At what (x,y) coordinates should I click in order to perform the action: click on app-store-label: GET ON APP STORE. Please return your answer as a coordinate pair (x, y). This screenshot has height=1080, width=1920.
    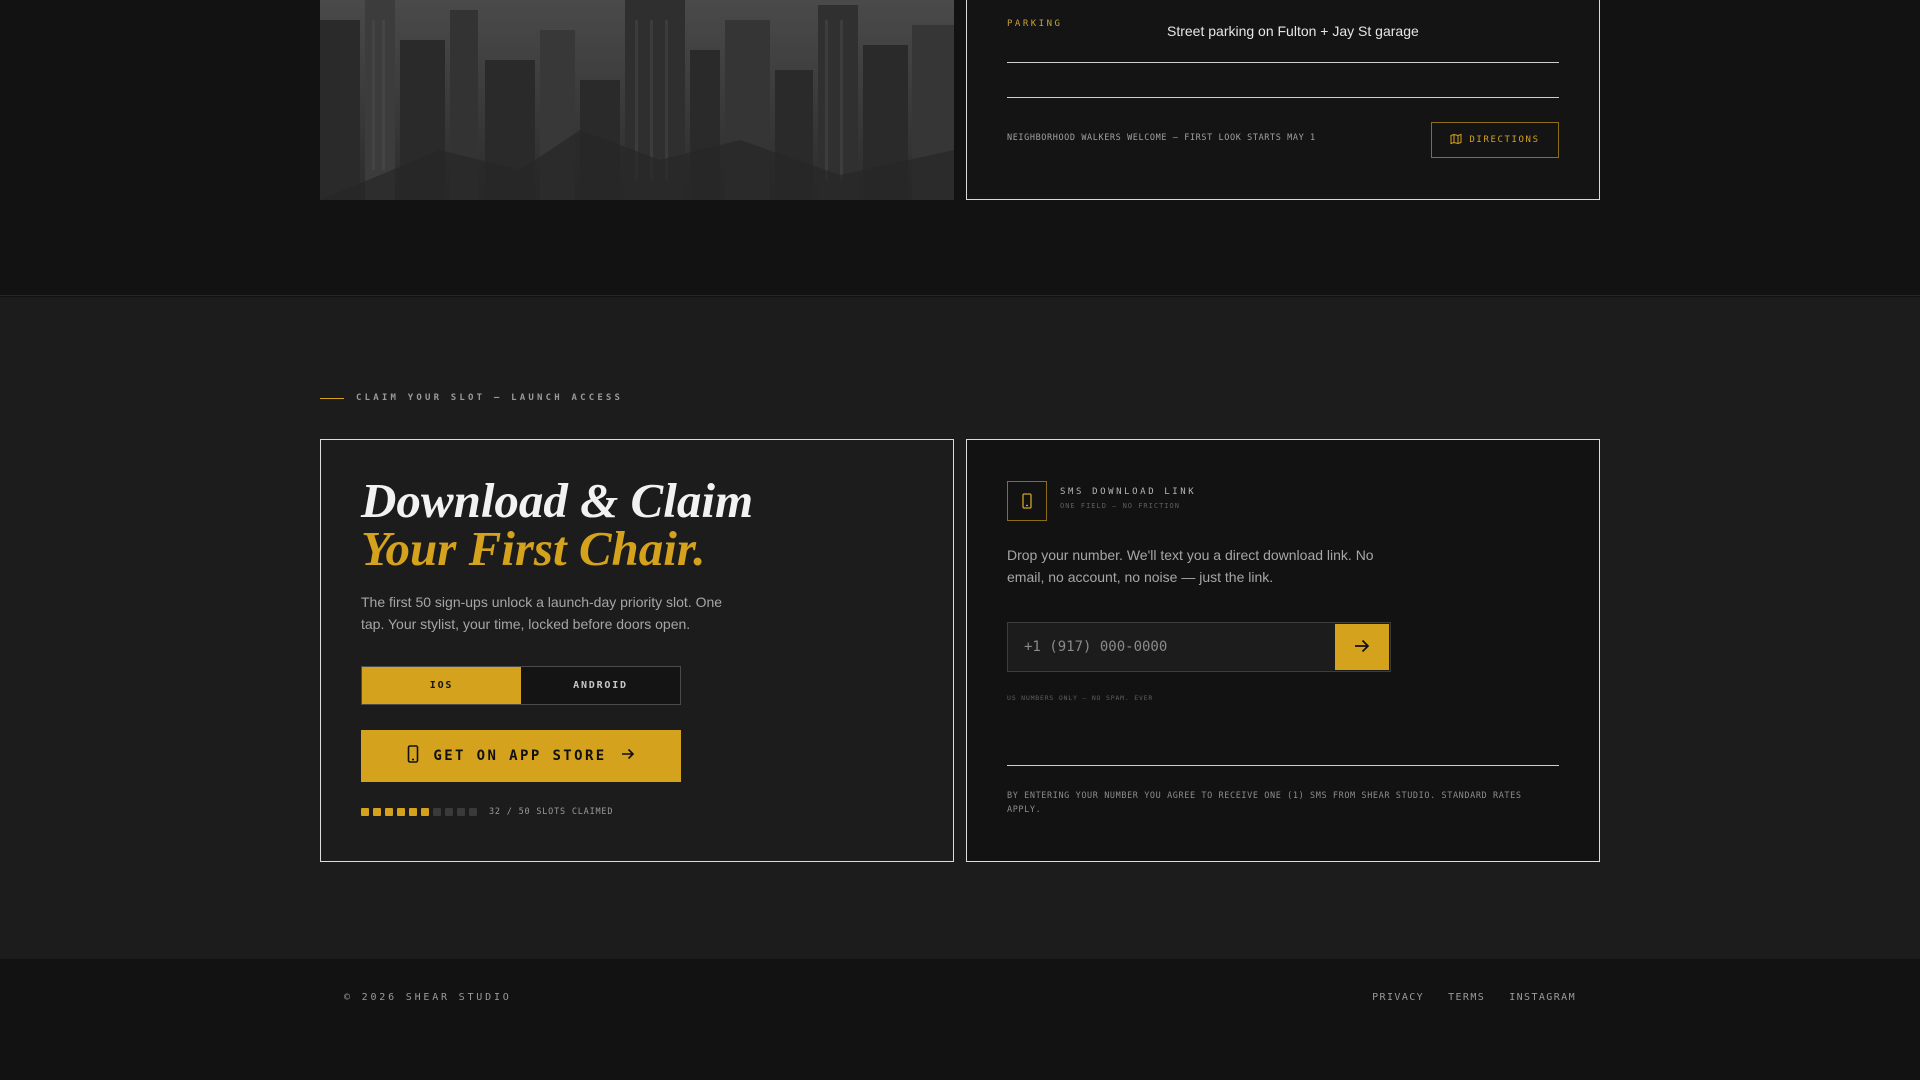
    Looking at the image, I should click on (520, 756).